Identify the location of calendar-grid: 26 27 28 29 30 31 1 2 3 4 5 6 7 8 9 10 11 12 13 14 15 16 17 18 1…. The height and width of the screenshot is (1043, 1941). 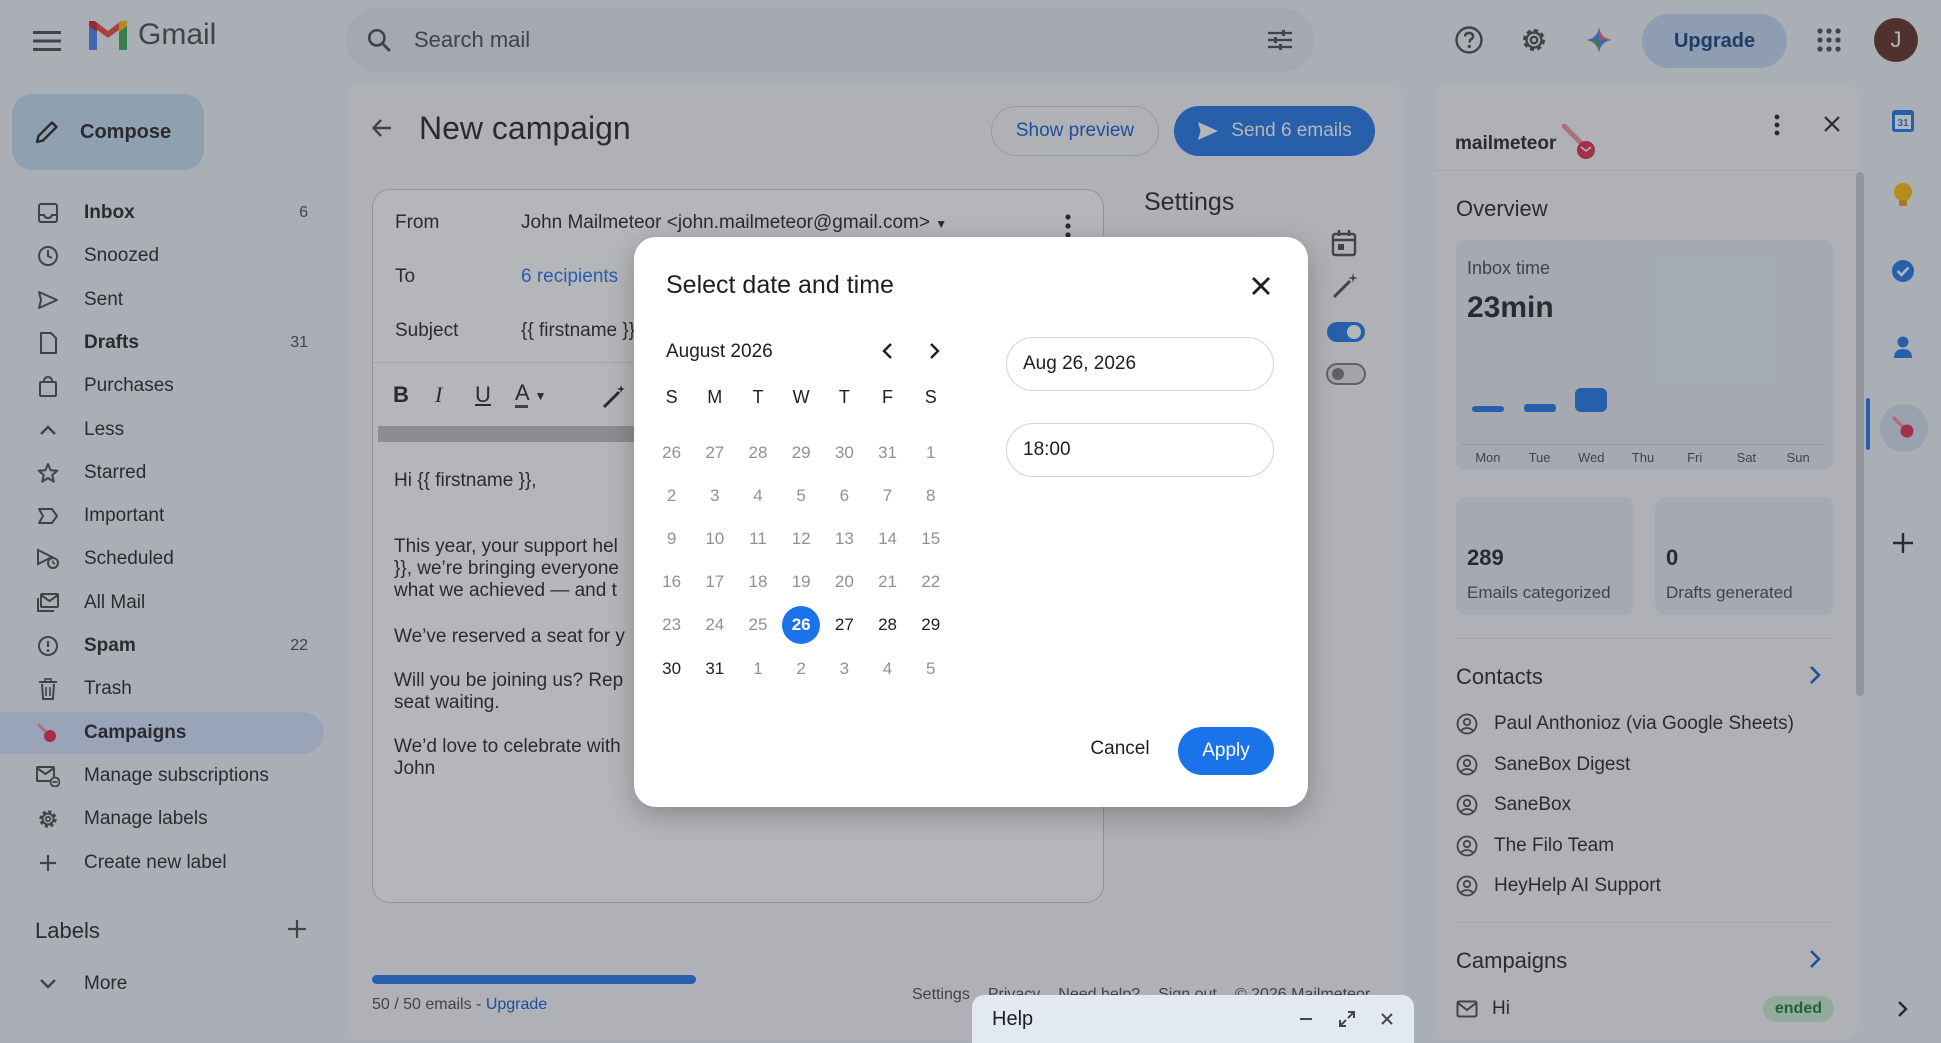
(800, 560).